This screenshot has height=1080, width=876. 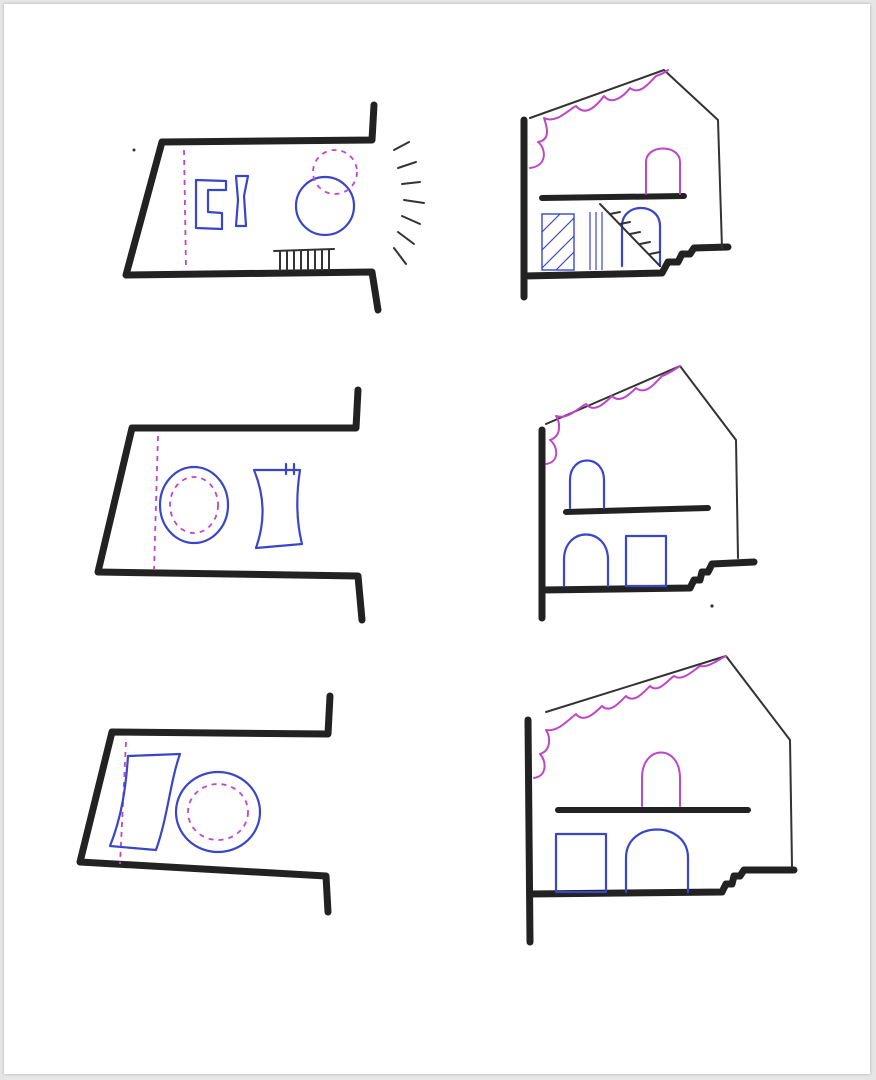 I want to click on section-middle, so click(x=648, y=493).